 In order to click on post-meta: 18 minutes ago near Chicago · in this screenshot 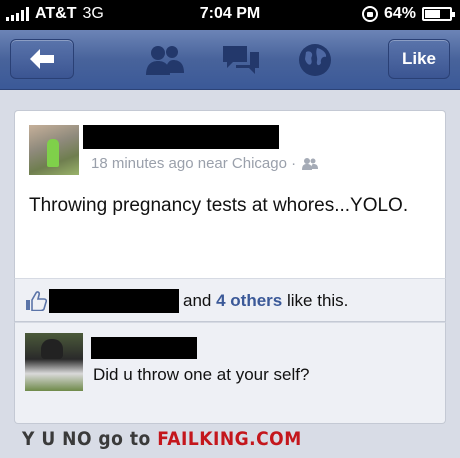, I will do `click(205, 163)`.